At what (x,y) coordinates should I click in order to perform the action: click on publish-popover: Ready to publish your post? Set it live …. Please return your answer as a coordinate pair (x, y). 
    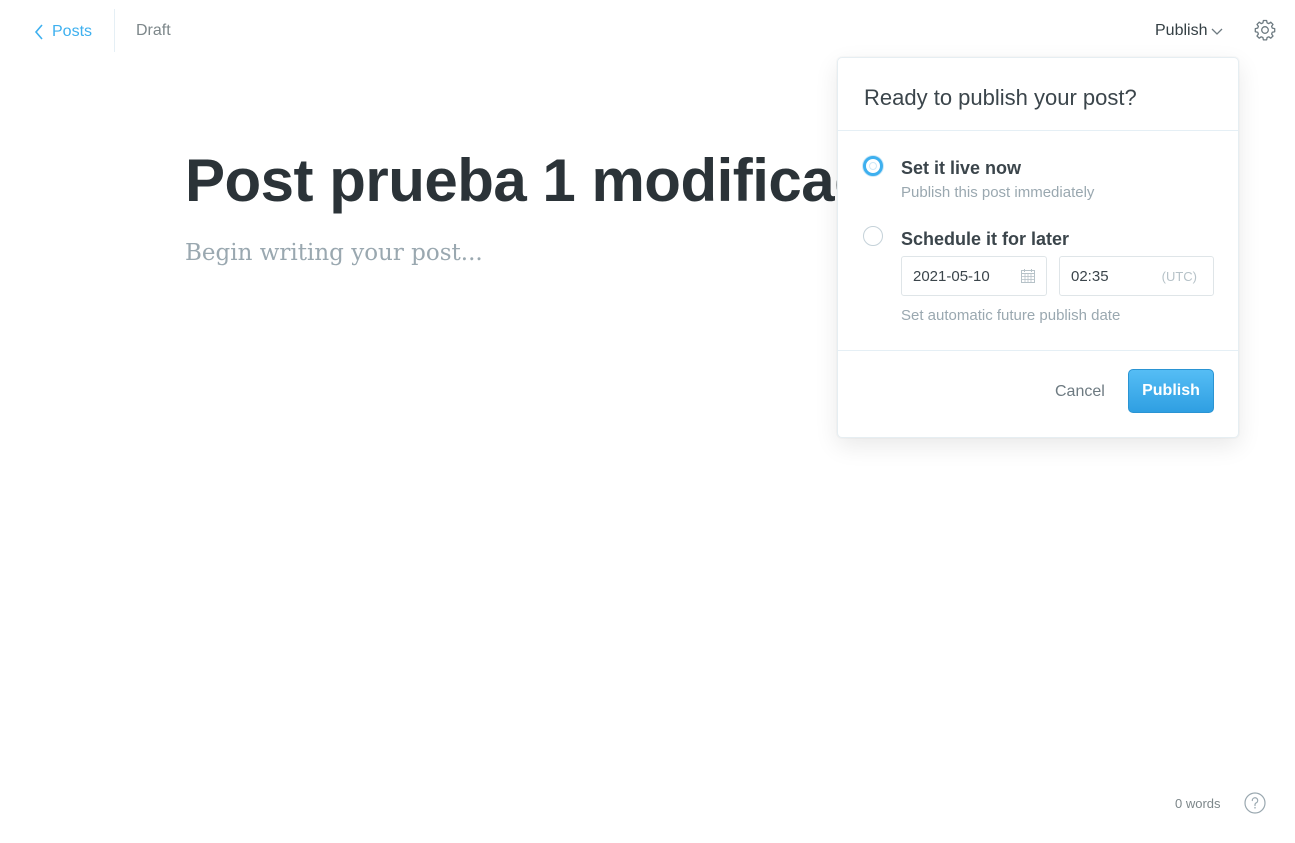
    Looking at the image, I should click on (1038, 247).